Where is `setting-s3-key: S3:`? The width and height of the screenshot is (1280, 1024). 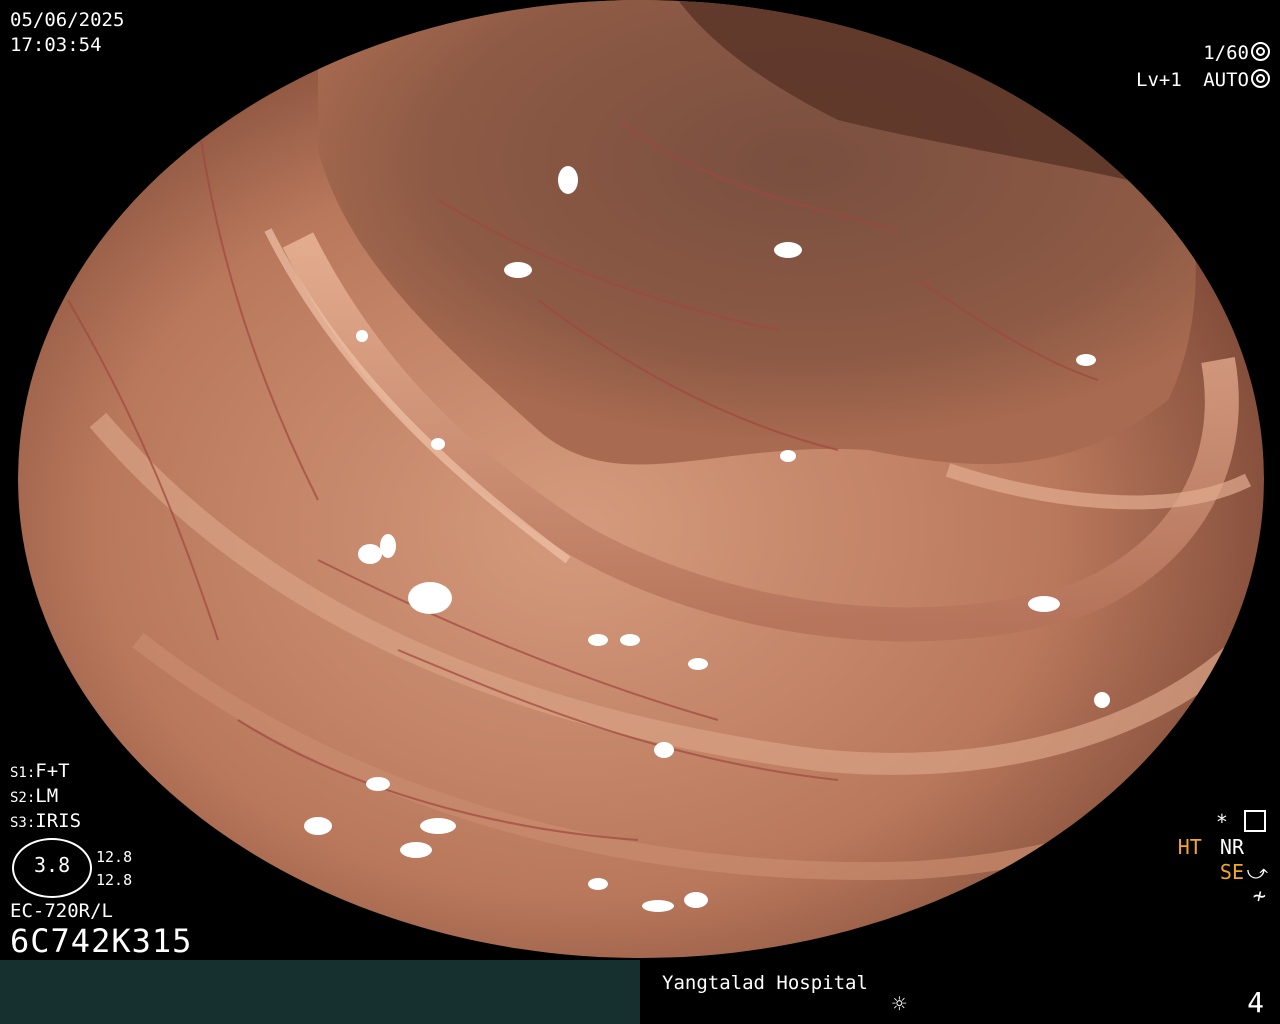 setting-s3-key: S3: is located at coordinates (23, 823).